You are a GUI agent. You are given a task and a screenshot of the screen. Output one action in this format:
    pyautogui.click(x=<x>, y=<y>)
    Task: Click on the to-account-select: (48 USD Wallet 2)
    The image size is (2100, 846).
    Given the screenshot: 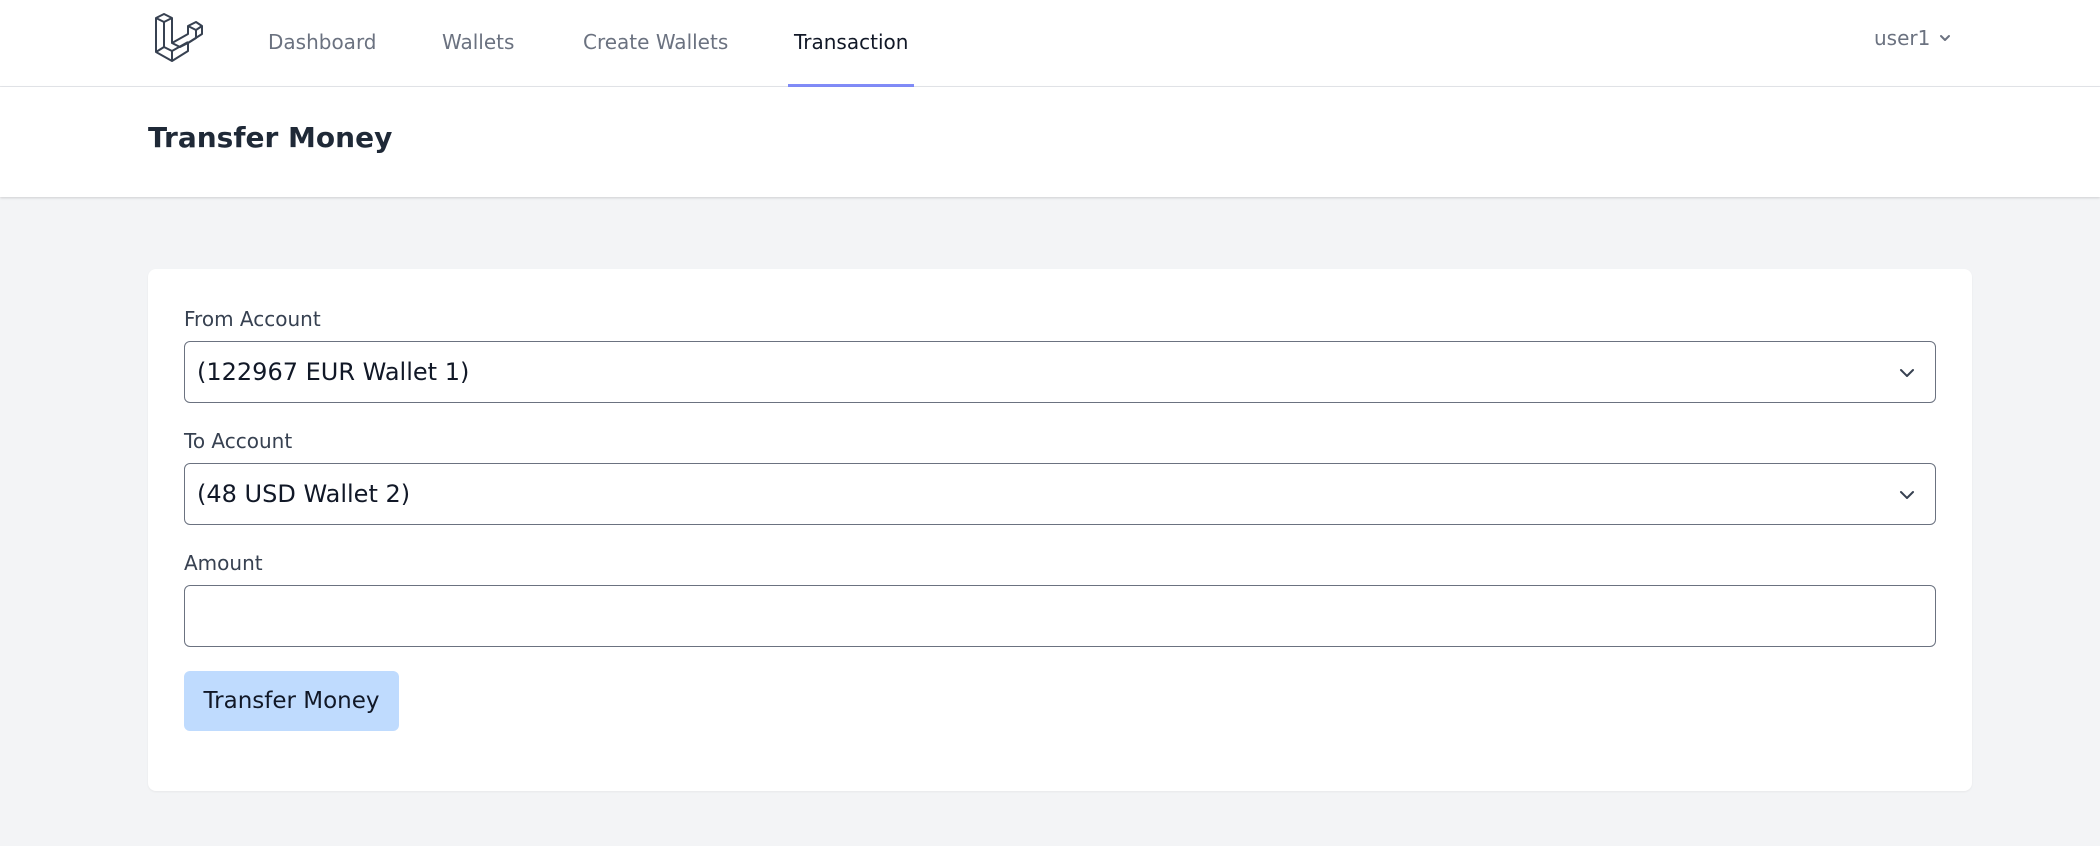 What is the action you would take?
    pyautogui.click(x=1060, y=494)
    